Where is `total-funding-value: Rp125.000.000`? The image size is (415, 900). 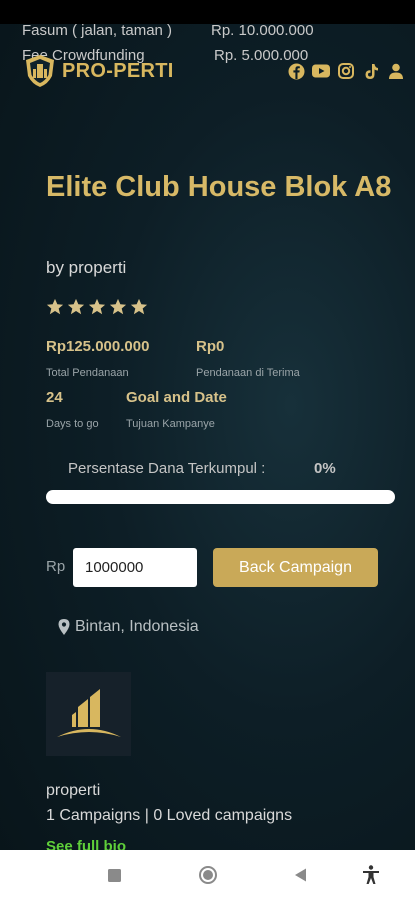
total-funding-value: Rp125.000.000 is located at coordinates (98, 346).